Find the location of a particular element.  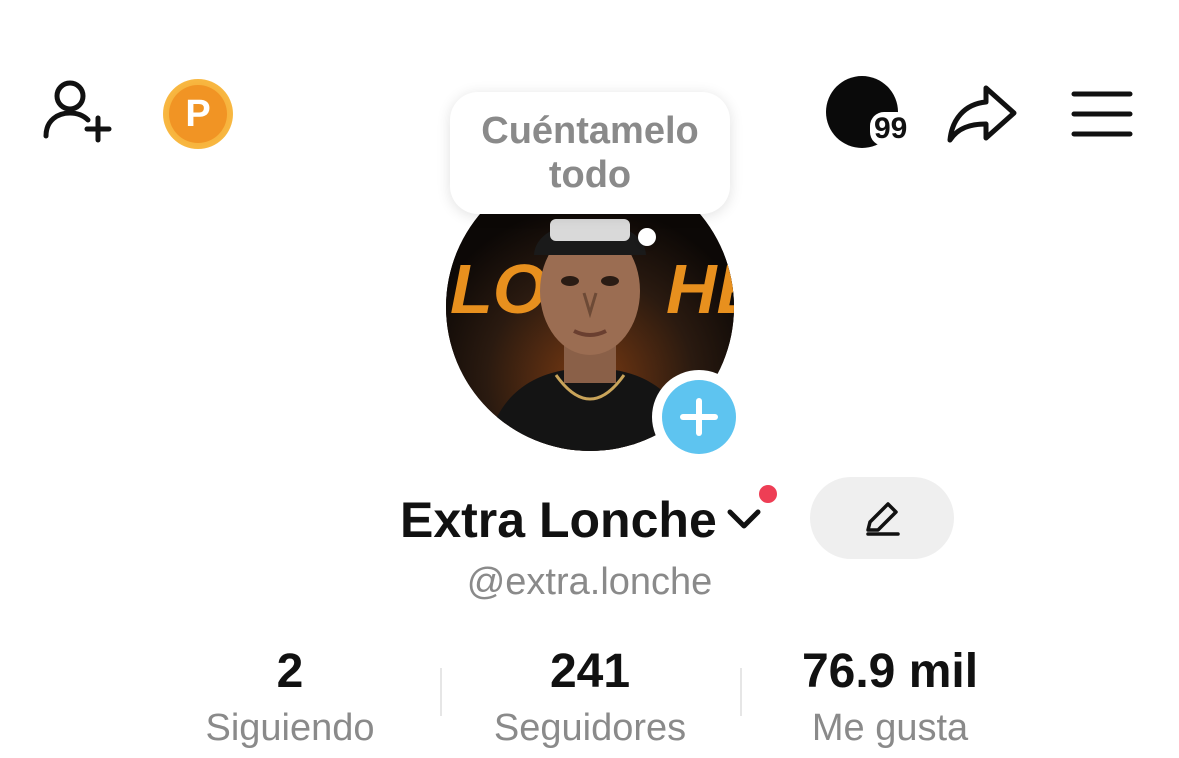

add-friend-button is located at coordinates (78, 112).